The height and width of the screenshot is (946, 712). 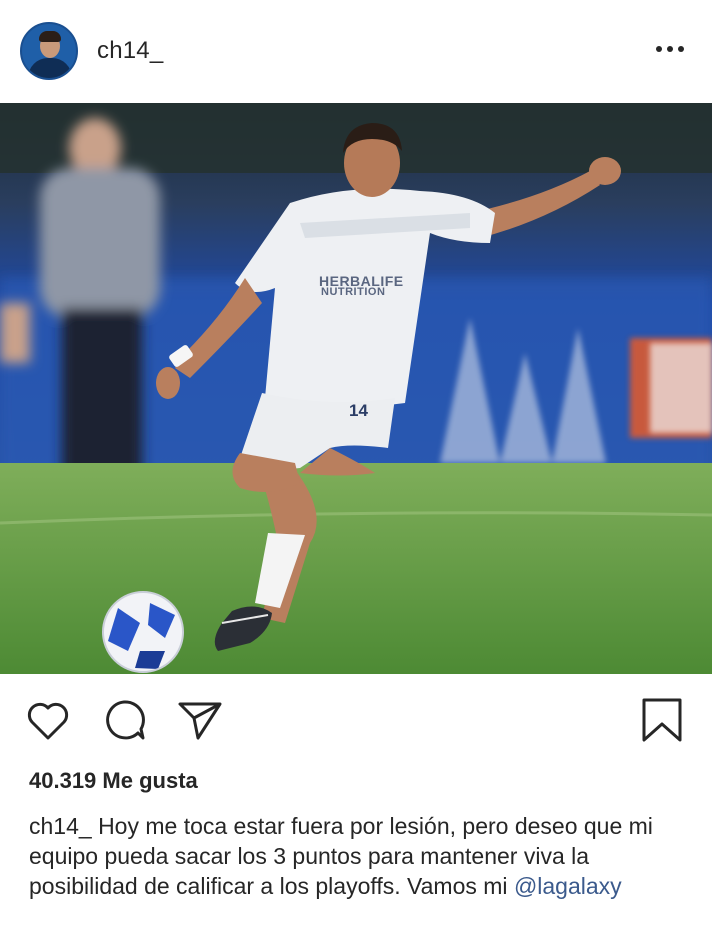 What do you see at coordinates (358, 410) in the screenshot?
I see `jersey-number: 14` at bounding box center [358, 410].